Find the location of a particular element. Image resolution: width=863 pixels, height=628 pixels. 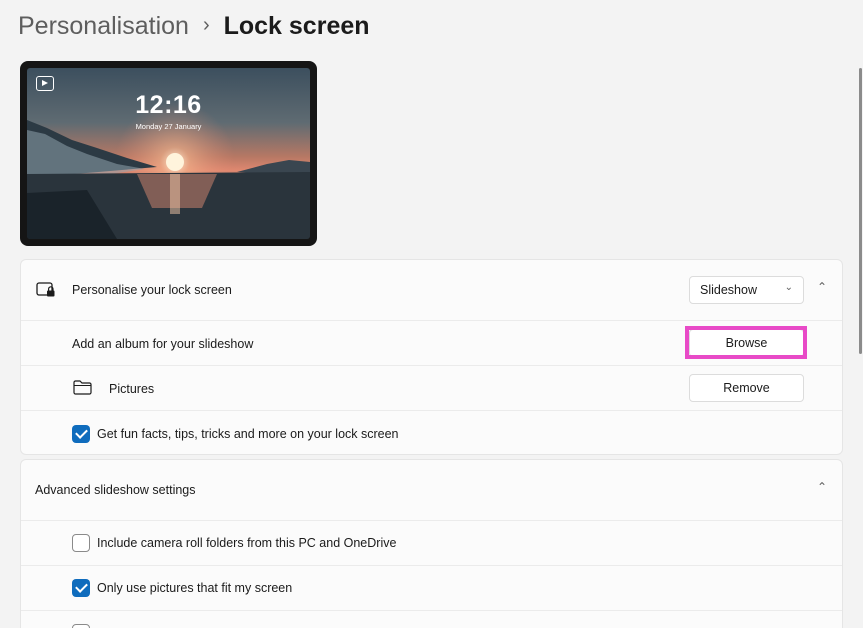

fun-facts-checkbox is located at coordinates (81, 434).